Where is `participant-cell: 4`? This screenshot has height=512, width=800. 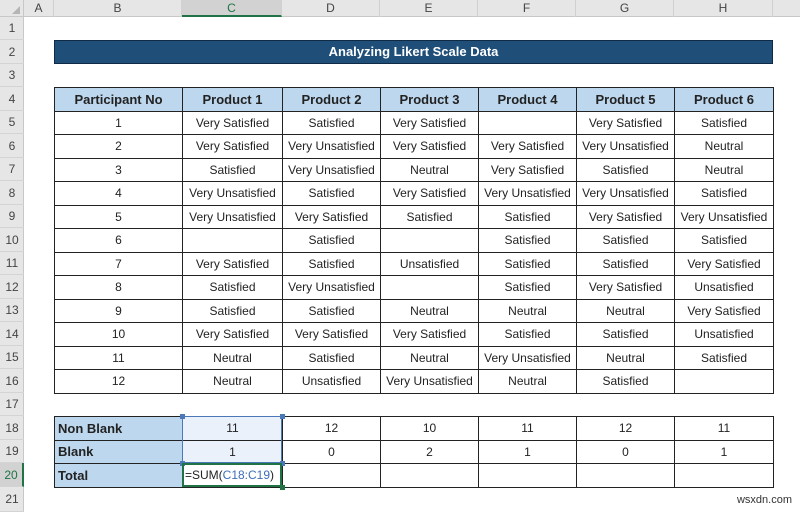
participant-cell: 4 is located at coordinates (118, 193).